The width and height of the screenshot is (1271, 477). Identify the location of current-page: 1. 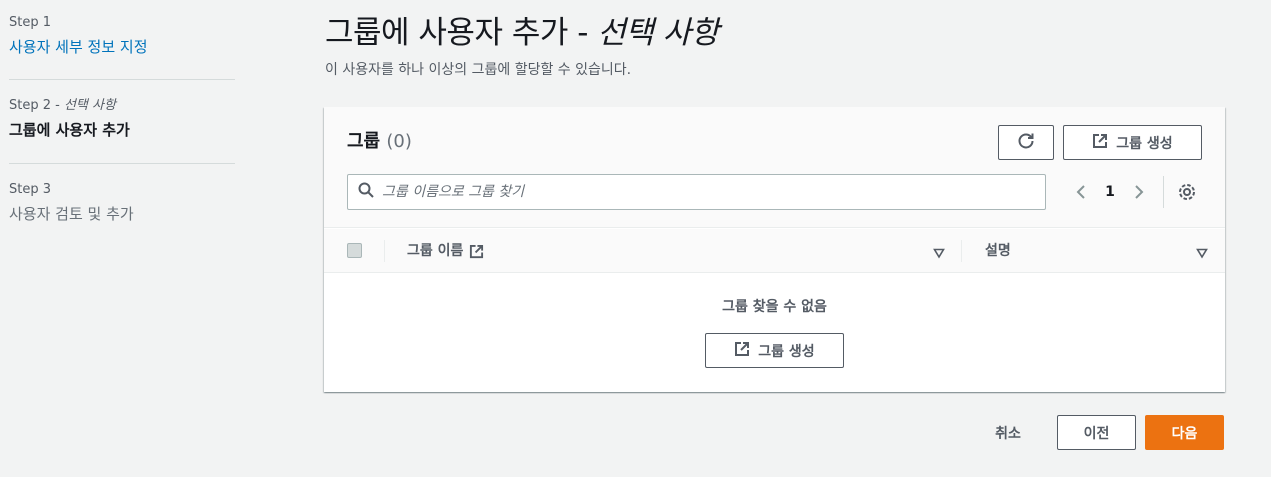
(1110, 192).